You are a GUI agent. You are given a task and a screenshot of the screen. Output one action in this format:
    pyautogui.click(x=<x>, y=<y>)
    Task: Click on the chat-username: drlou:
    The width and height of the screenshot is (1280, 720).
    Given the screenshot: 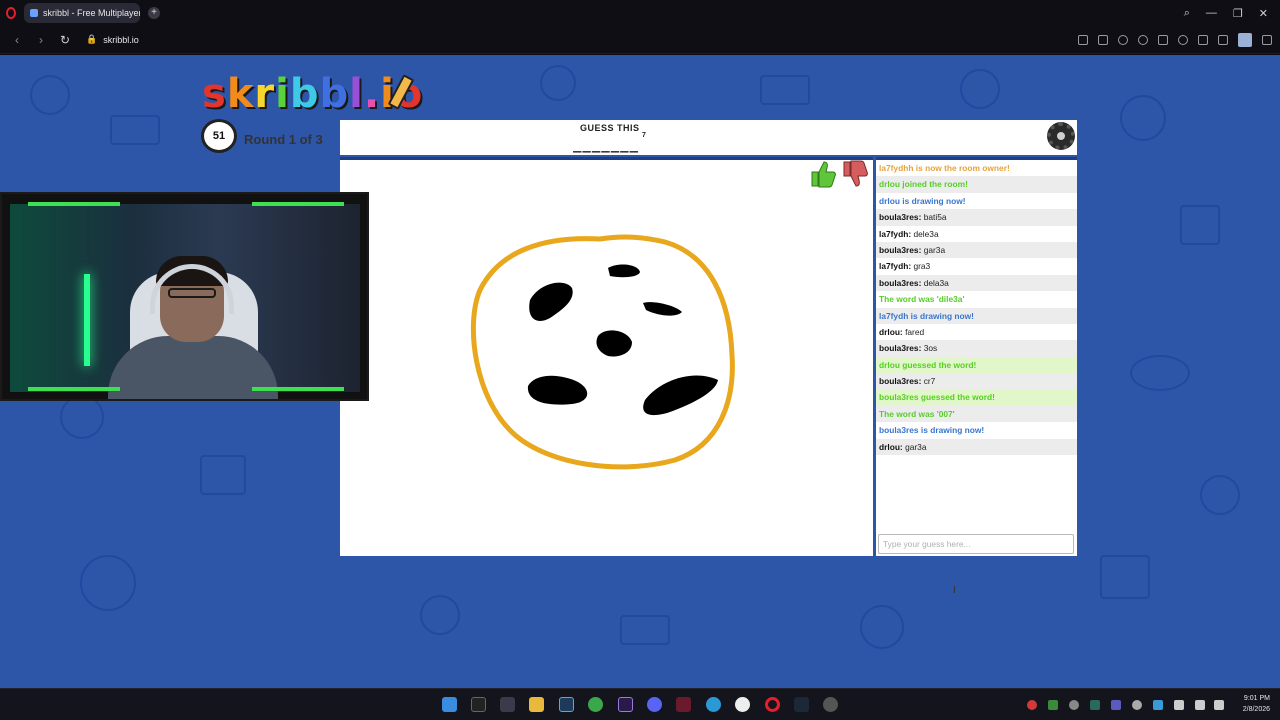 What is the action you would take?
    pyautogui.click(x=891, y=331)
    